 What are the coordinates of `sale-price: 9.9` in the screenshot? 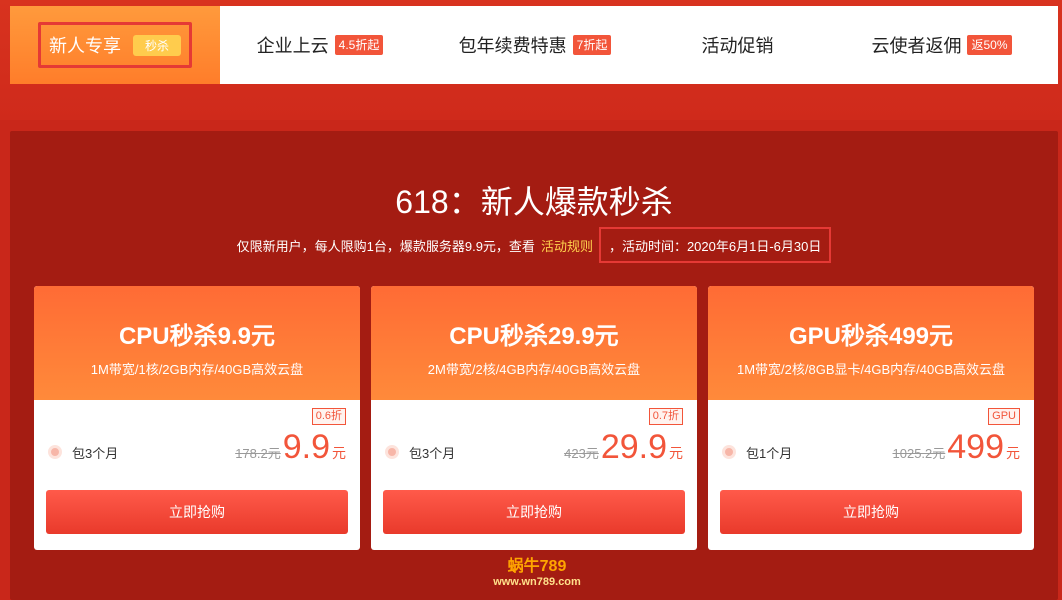 It's located at (306, 447).